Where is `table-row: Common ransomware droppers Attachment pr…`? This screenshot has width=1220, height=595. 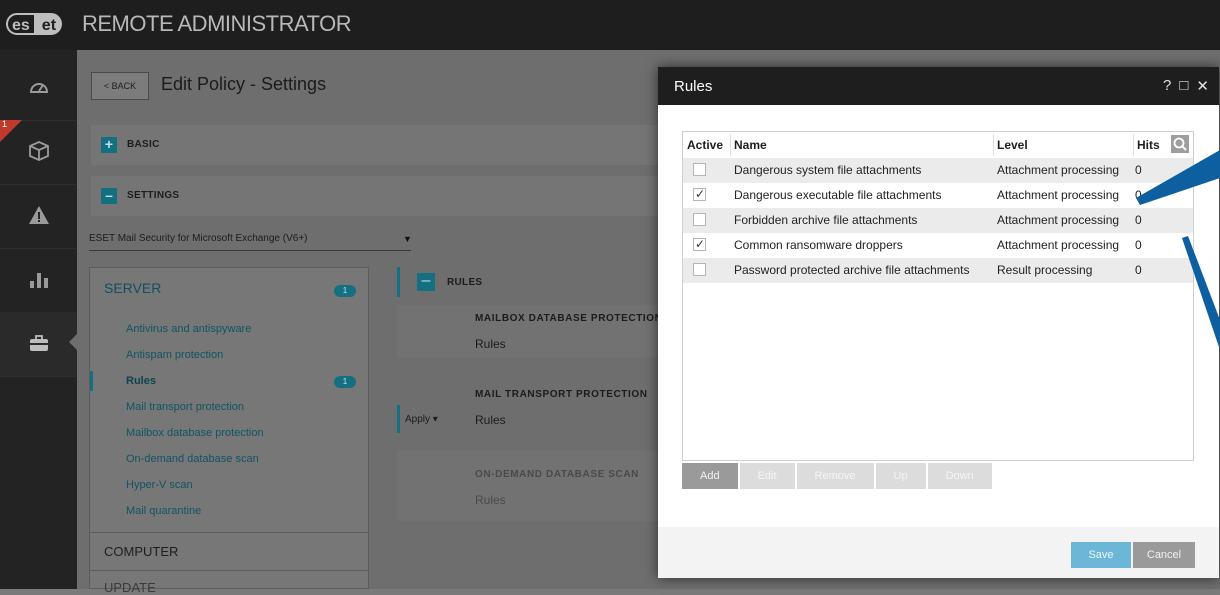 table-row: Common ransomware droppers Attachment pr… is located at coordinates (938, 245).